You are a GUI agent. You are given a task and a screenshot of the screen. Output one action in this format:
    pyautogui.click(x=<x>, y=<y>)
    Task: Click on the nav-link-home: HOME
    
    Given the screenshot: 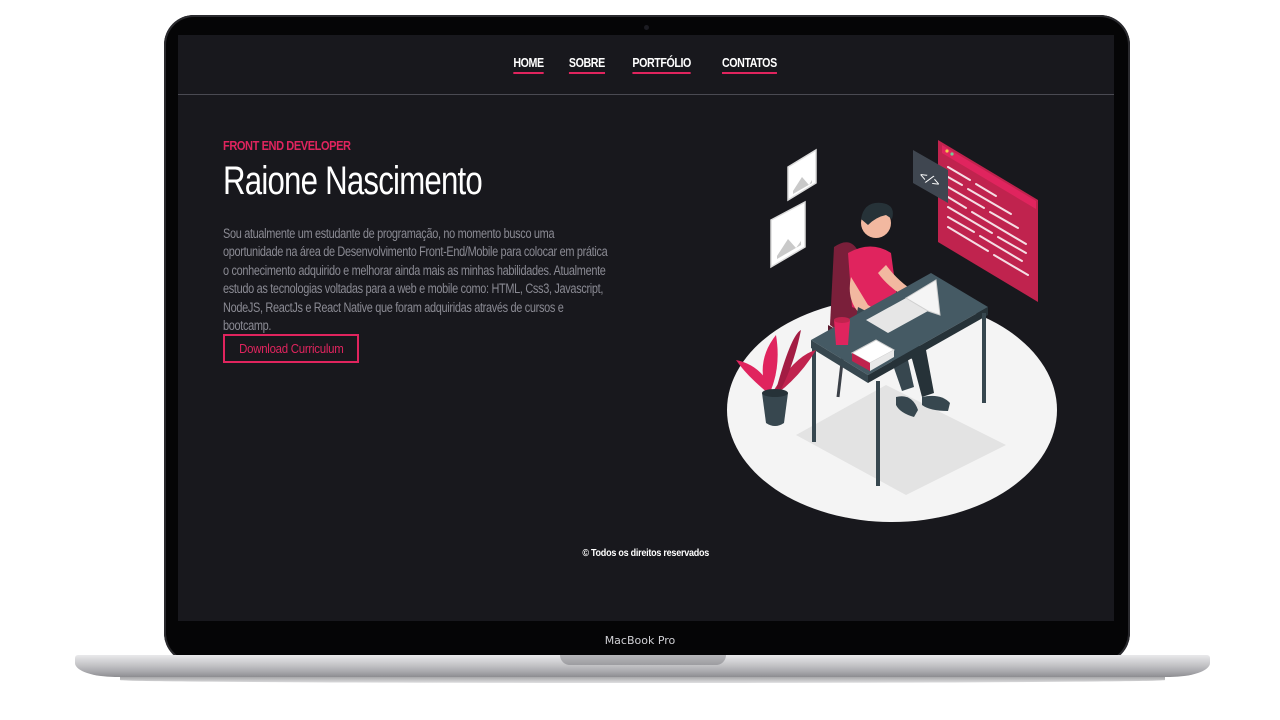 What is the action you would take?
    pyautogui.click(x=528, y=64)
    